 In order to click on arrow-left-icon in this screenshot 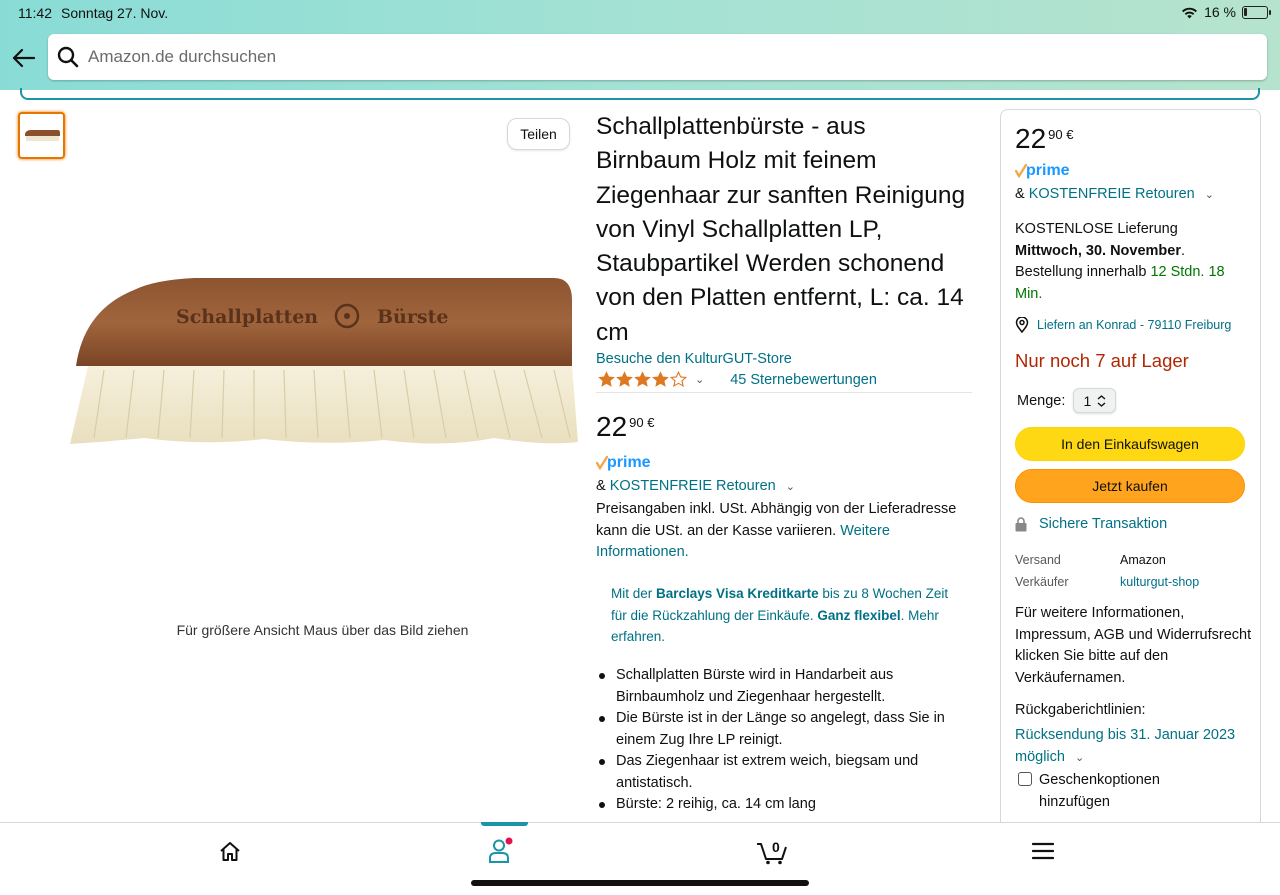, I will do `click(24, 58)`.